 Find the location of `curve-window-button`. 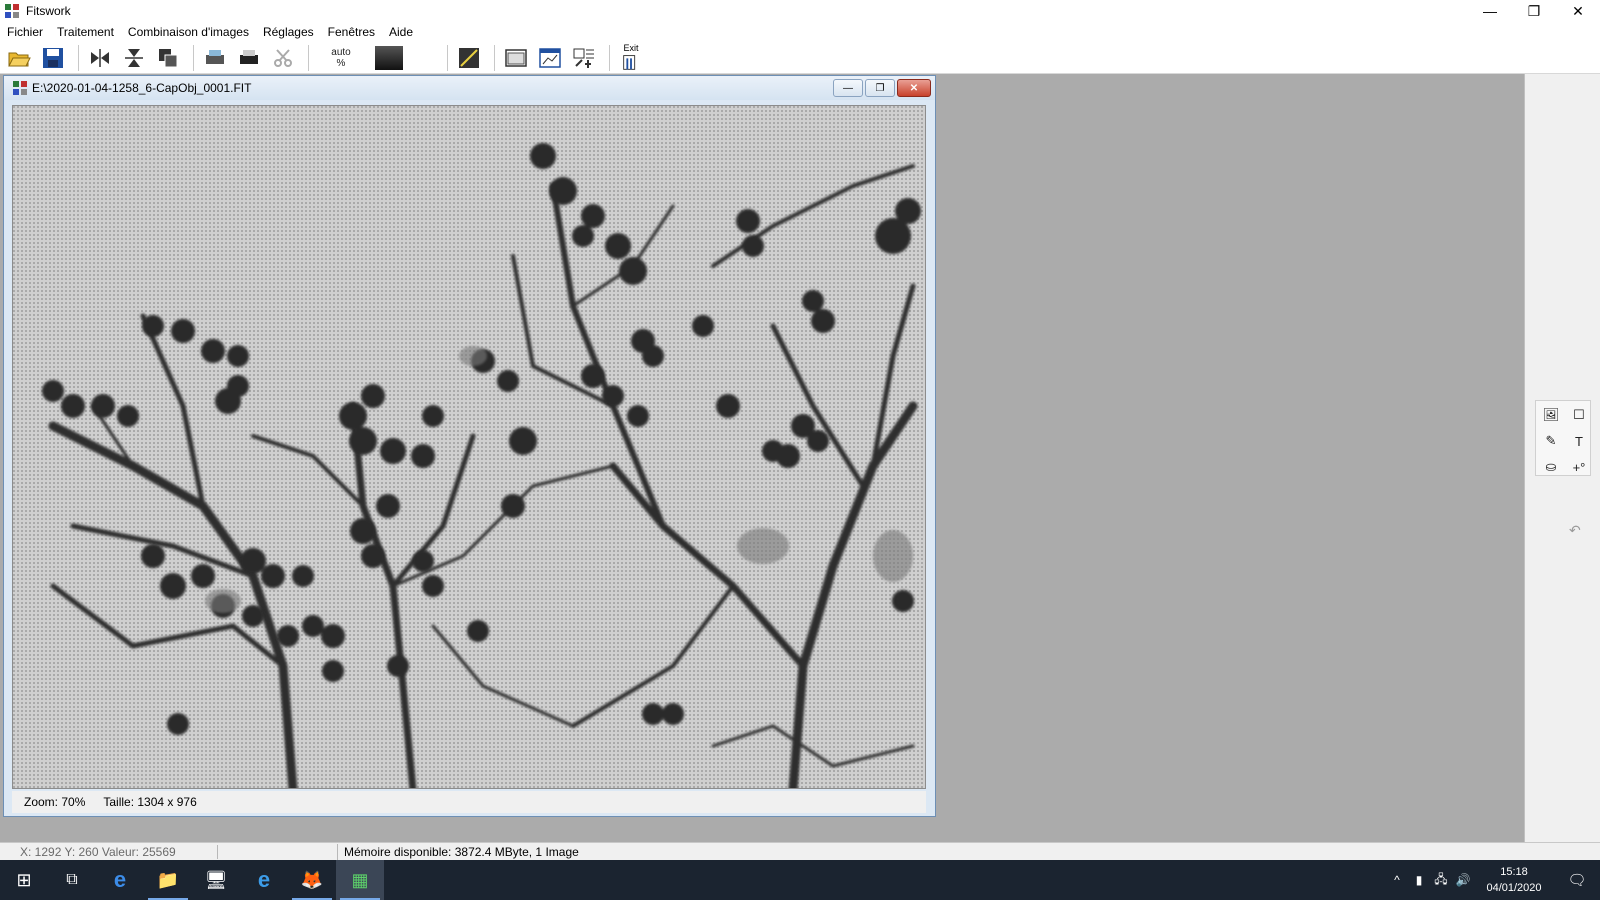

curve-window-button is located at coordinates (550, 58).